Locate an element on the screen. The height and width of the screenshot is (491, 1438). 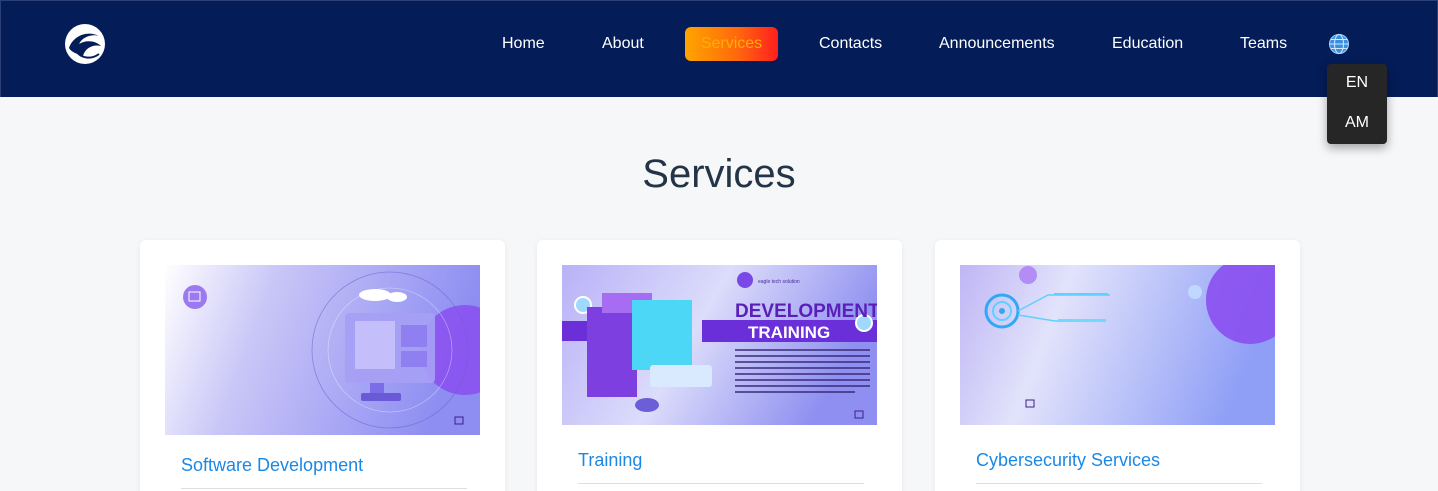
nav-services: Services is located at coordinates (731, 44).